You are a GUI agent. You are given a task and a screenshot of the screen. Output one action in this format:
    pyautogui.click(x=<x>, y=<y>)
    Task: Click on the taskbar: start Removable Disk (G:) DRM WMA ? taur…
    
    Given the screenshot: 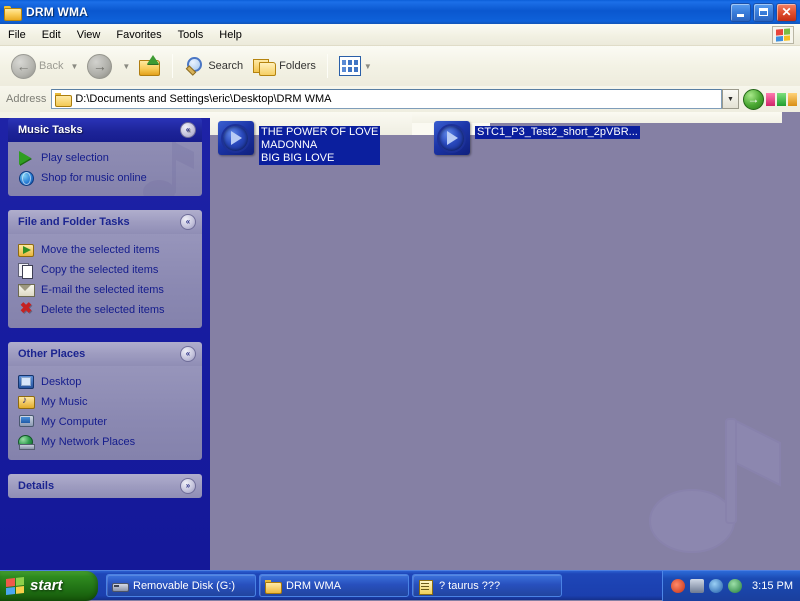 What is the action you would take?
    pyautogui.click(x=400, y=585)
    